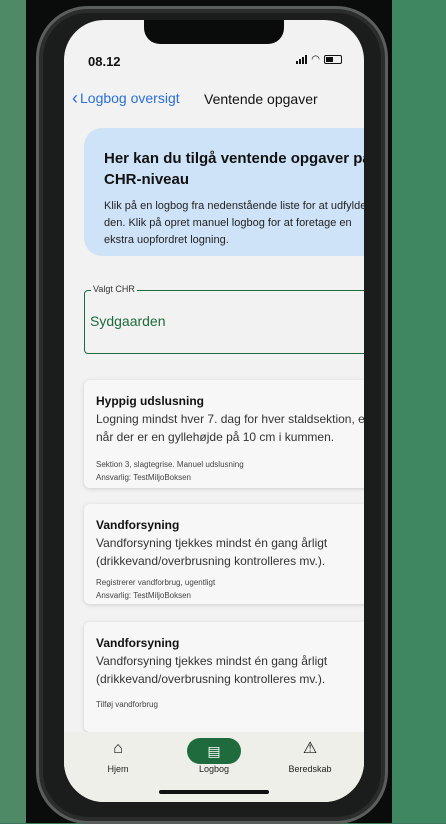 The image size is (446, 824). I want to click on home-indicator, so click(214, 792).